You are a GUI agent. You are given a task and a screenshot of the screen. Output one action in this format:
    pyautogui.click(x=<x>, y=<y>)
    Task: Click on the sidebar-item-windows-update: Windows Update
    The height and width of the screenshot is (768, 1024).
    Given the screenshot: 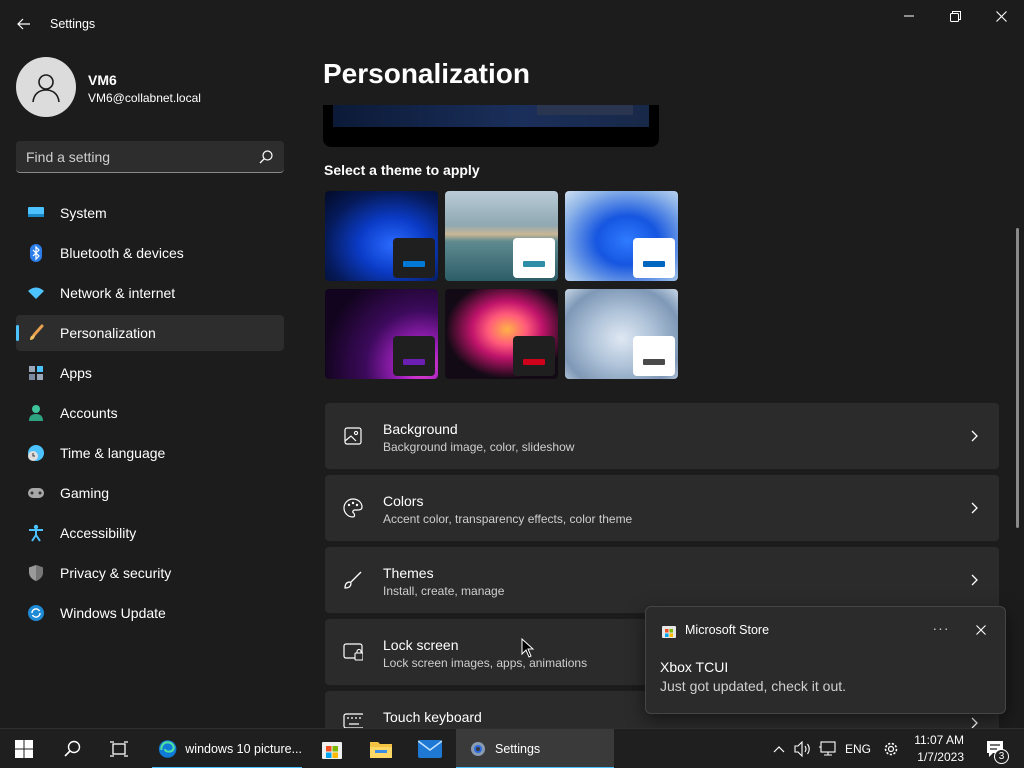 What is the action you would take?
    pyautogui.click(x=150, y=613)
    